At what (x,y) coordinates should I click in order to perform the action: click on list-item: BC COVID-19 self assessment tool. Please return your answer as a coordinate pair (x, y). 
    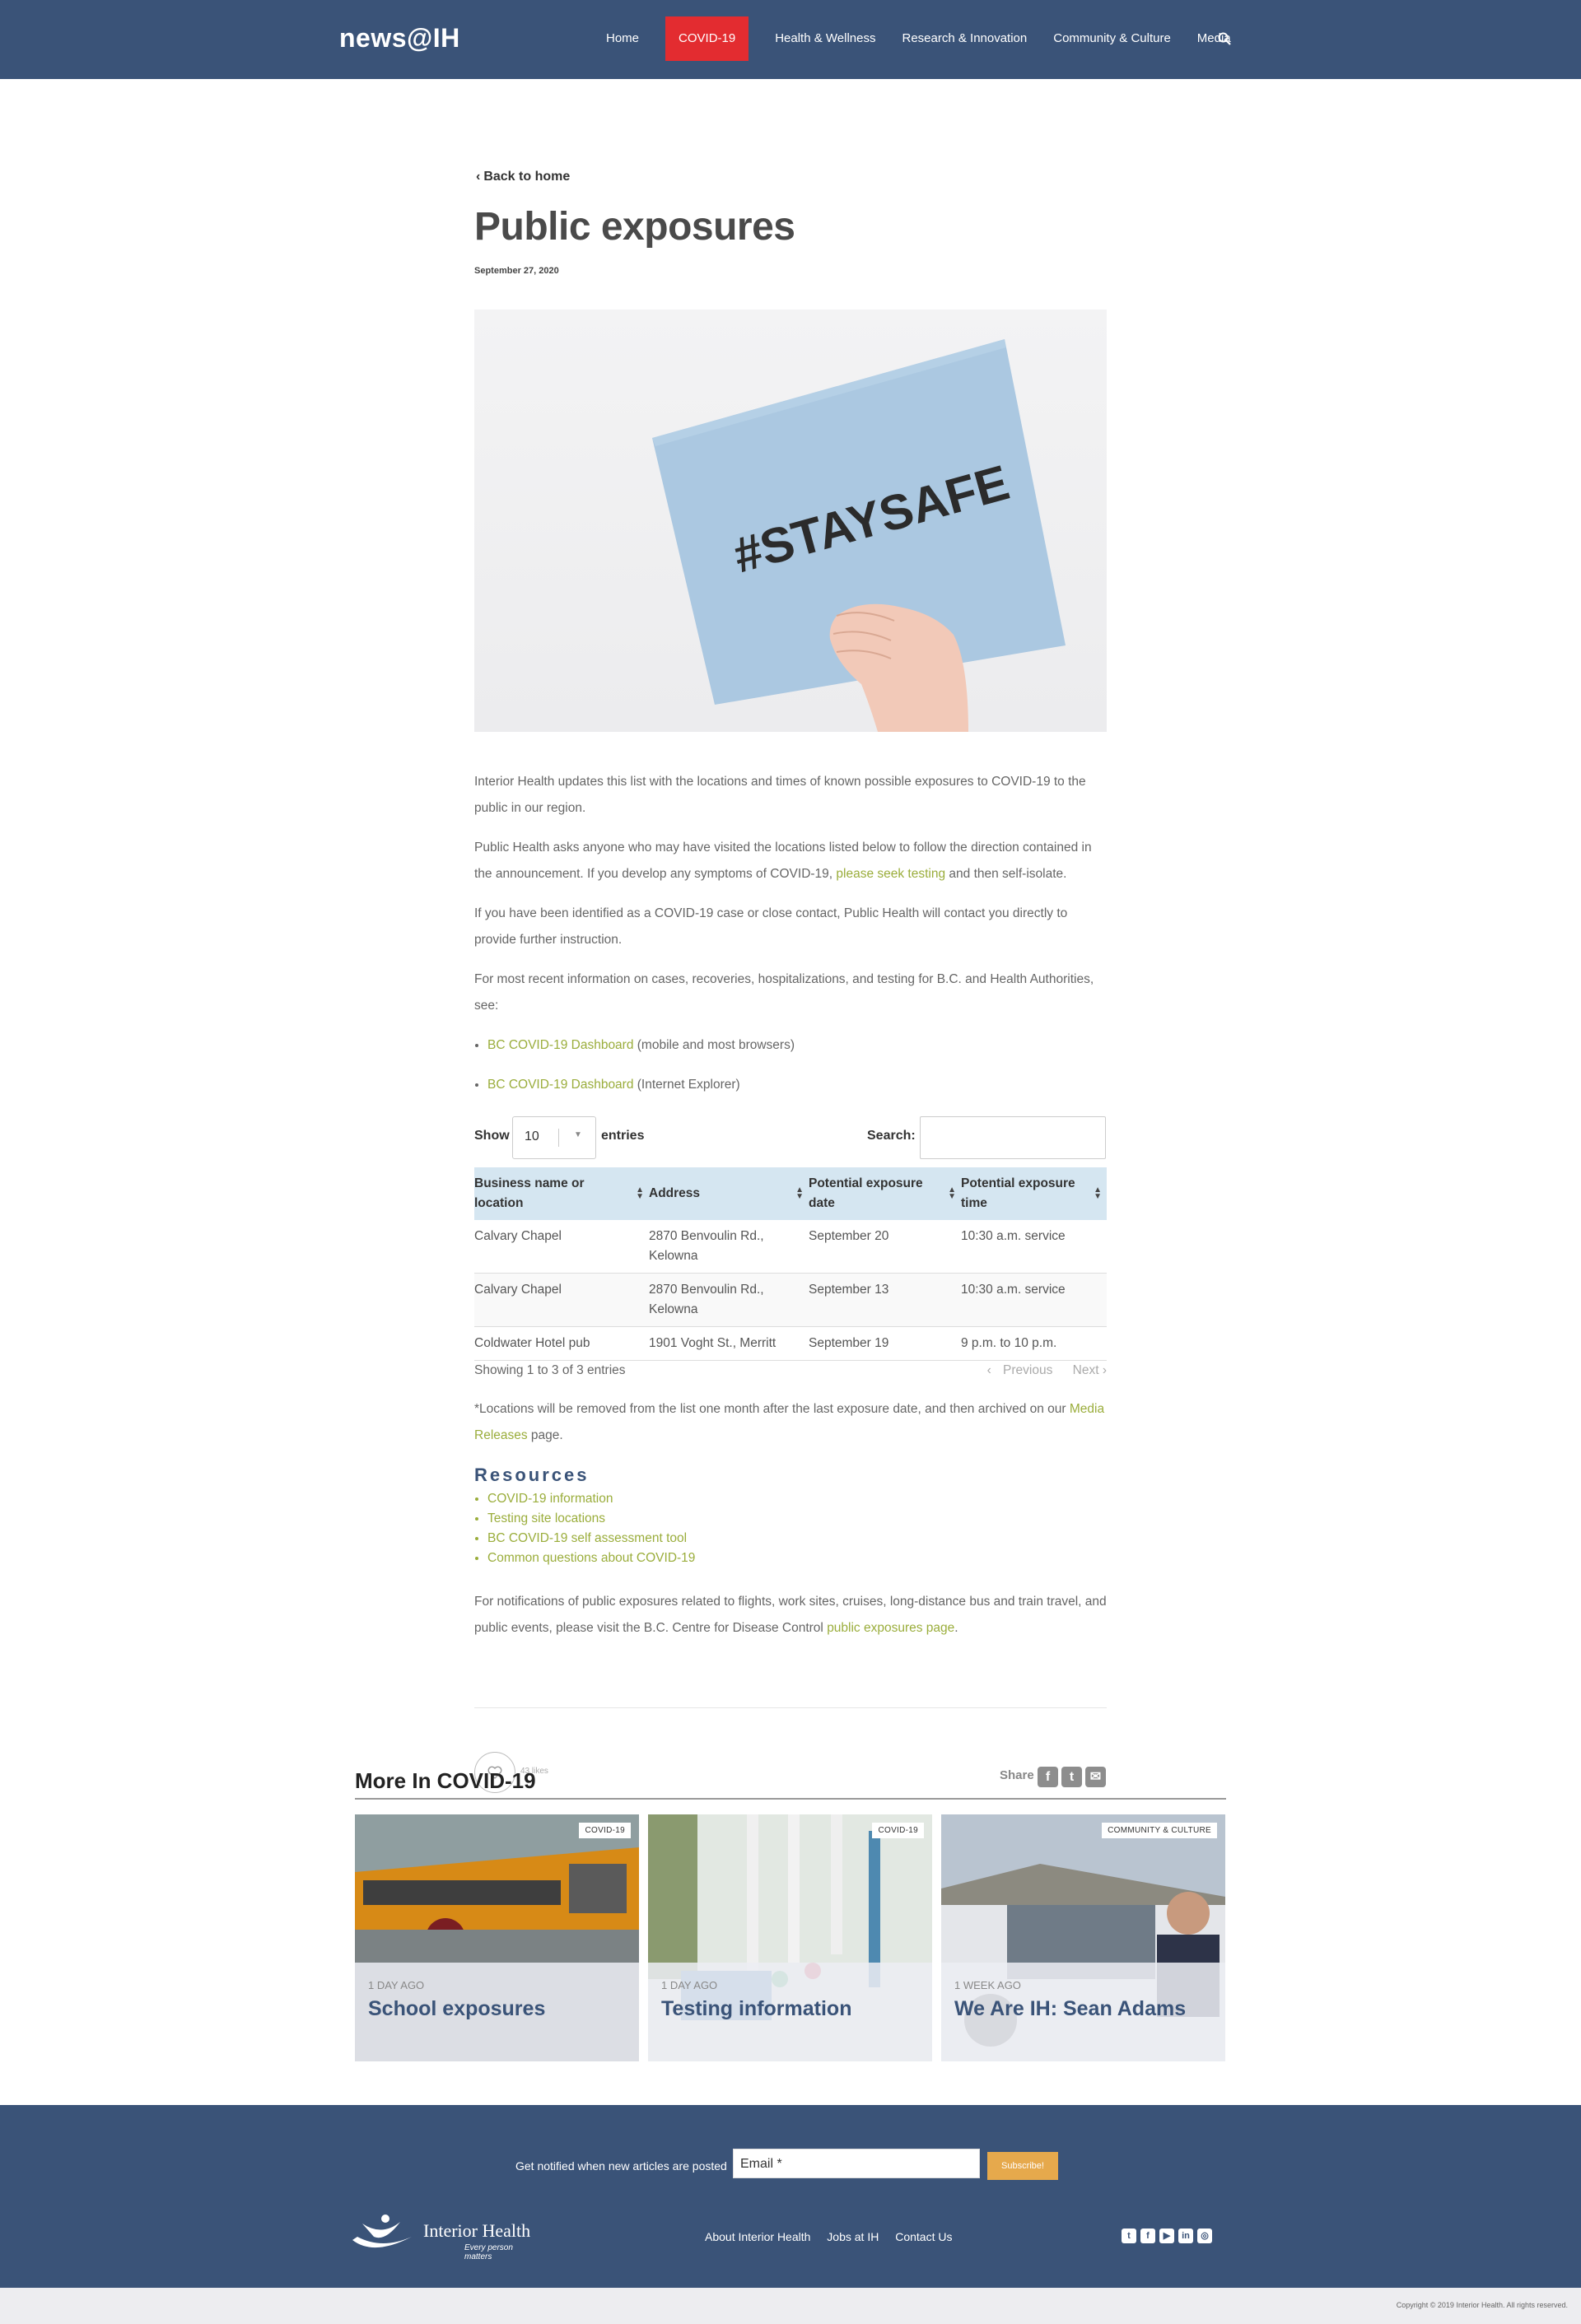
    Looking at the image, I should click on (591, 1539).